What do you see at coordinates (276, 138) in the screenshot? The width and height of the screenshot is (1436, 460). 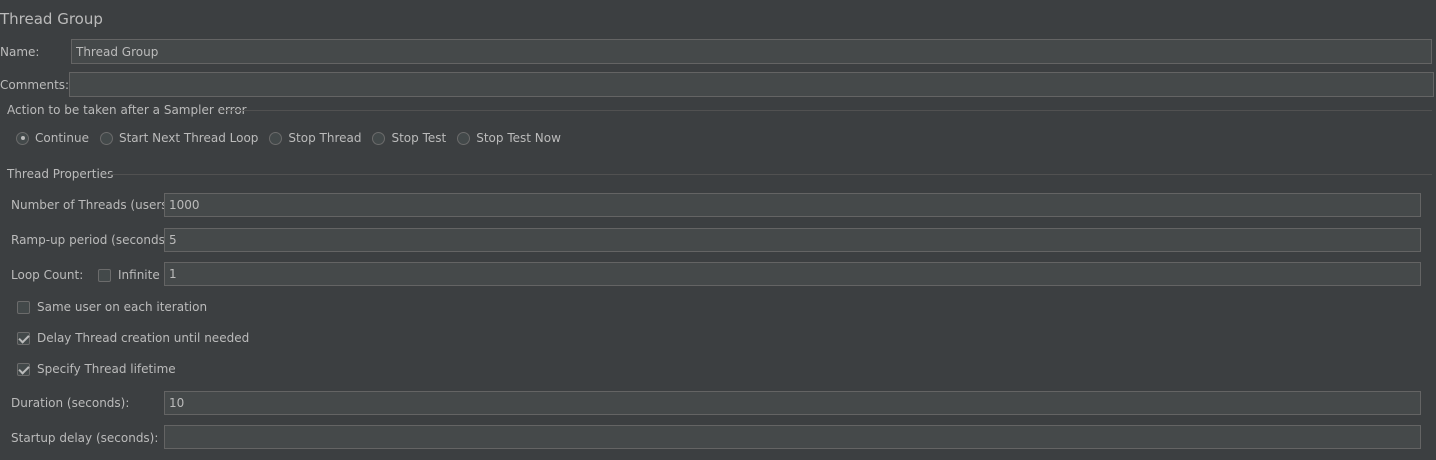 I see `radio-stop-thread-button` at bounding box center [276, 138].